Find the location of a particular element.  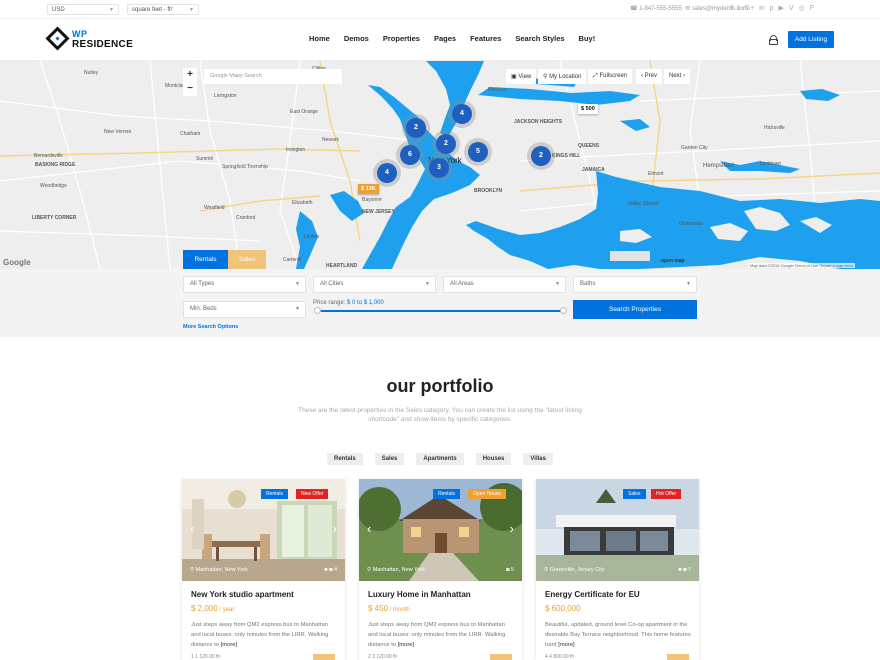

price-slider-track is located at coordinates (439, 311).